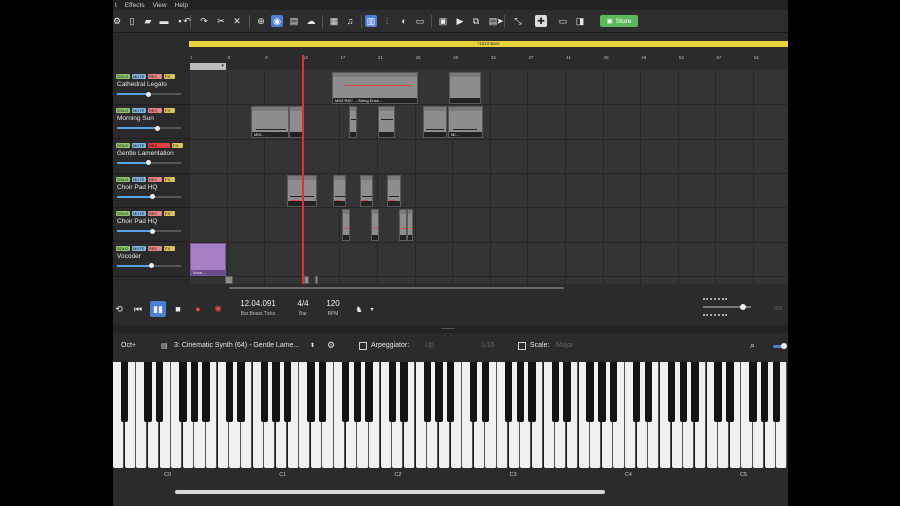  What do you see at coordinates (396, 288) in the screenshot?
I see `scroll-thumb` at bounding box center [396, 288].